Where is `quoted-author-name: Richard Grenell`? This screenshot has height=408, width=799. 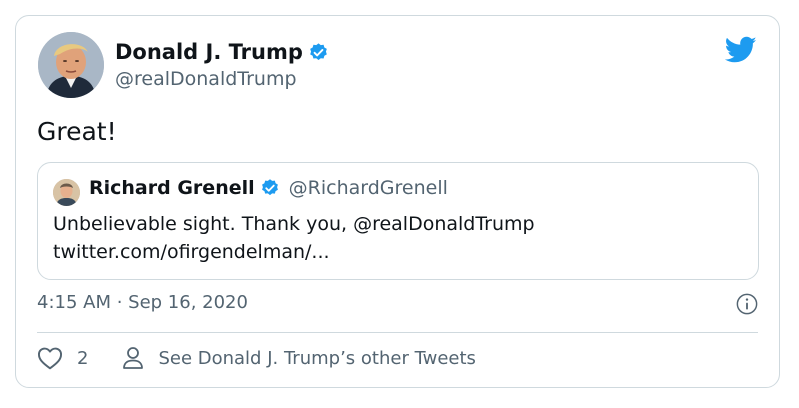
quoted-author-name: Richard Grenell is located at coordinates (172, 188).